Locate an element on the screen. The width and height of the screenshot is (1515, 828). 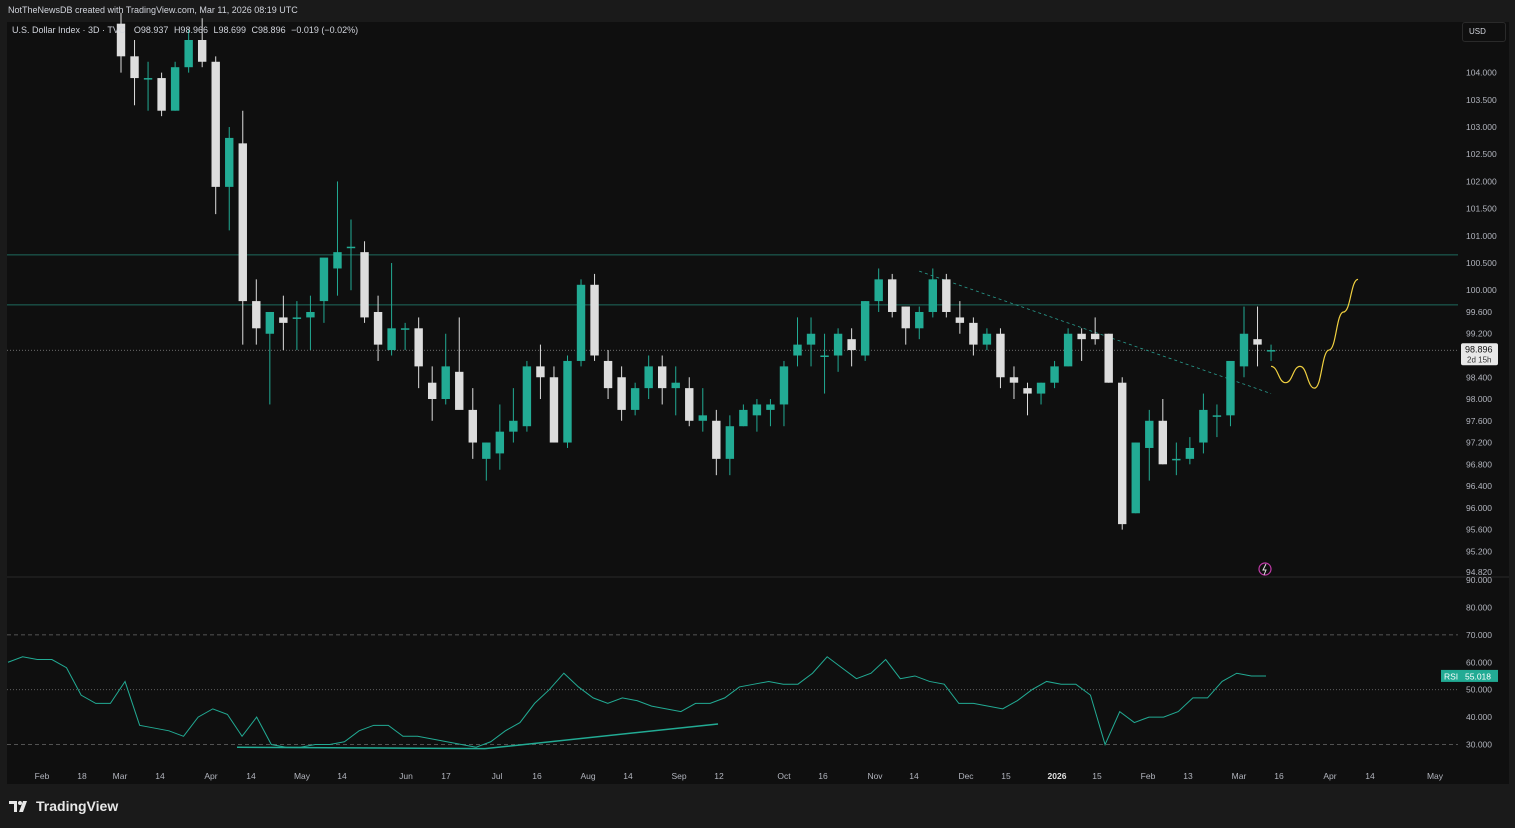
rsi-axis-label: 70.000 is located at coordinates (1479, 635).